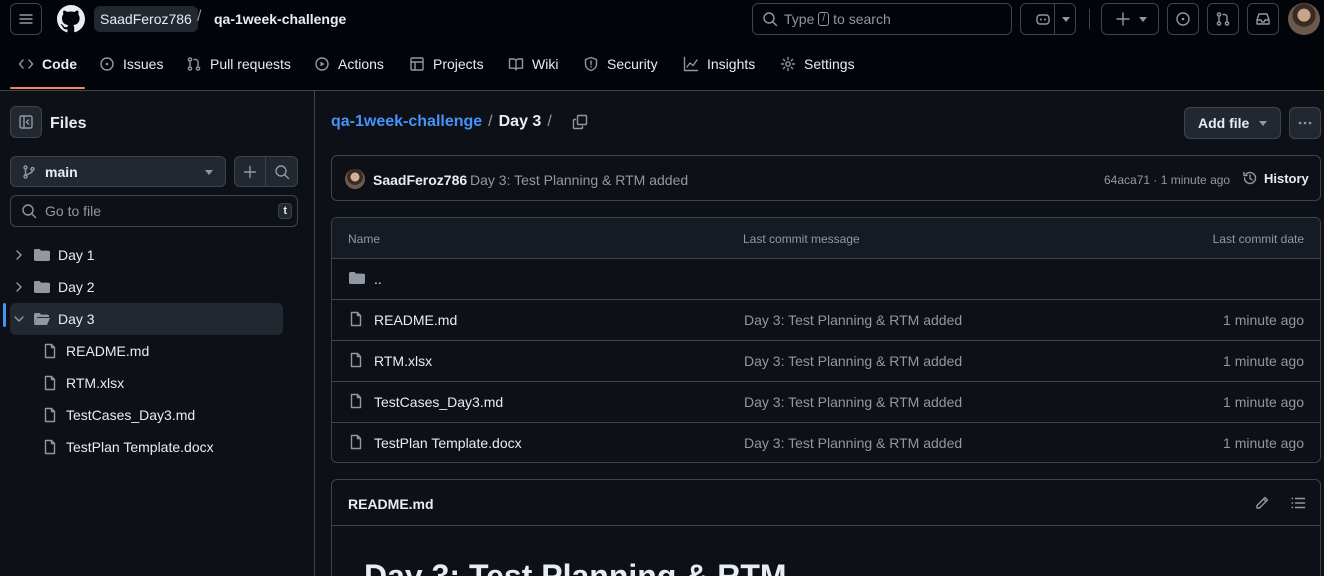 The width and height of the screenshot is (1324, 576). I want to click on file-name-link: README.md, so click(415, 320).